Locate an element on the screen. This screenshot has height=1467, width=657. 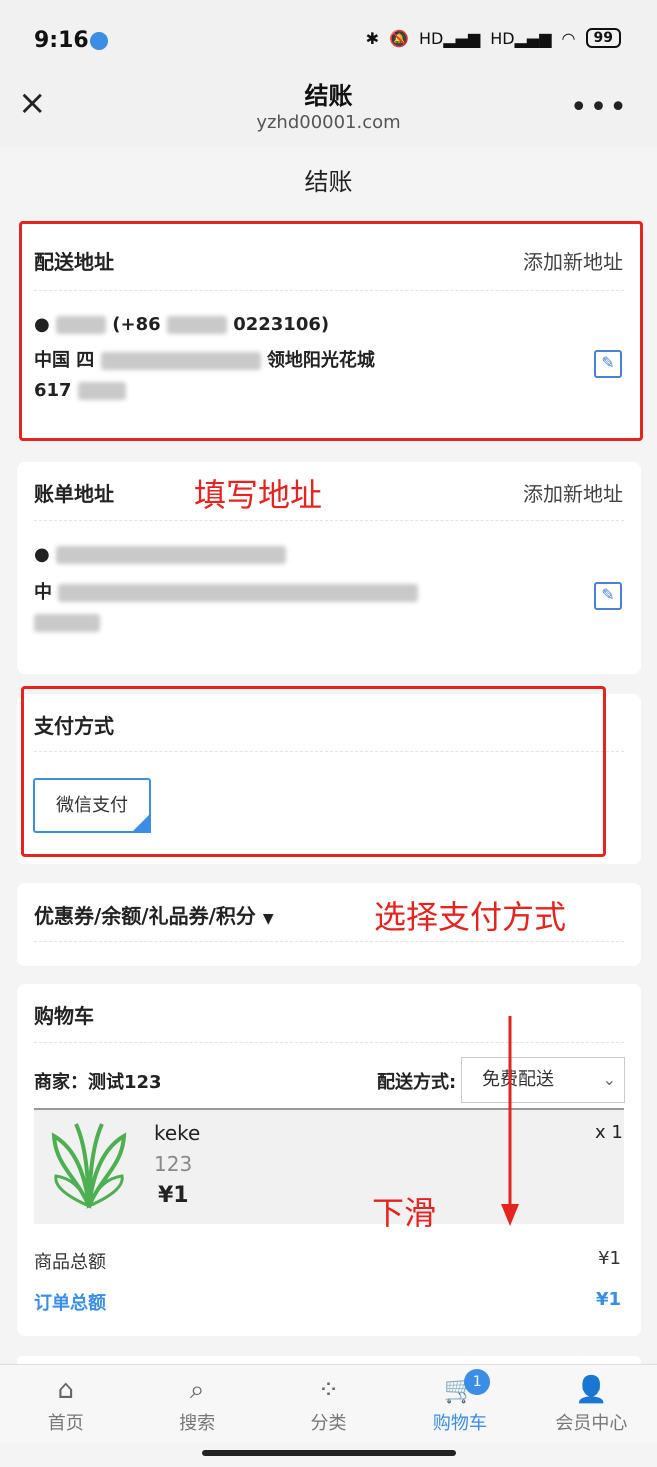
tab-member: 👤 会员中心 is located at coordinates (591, 1404).